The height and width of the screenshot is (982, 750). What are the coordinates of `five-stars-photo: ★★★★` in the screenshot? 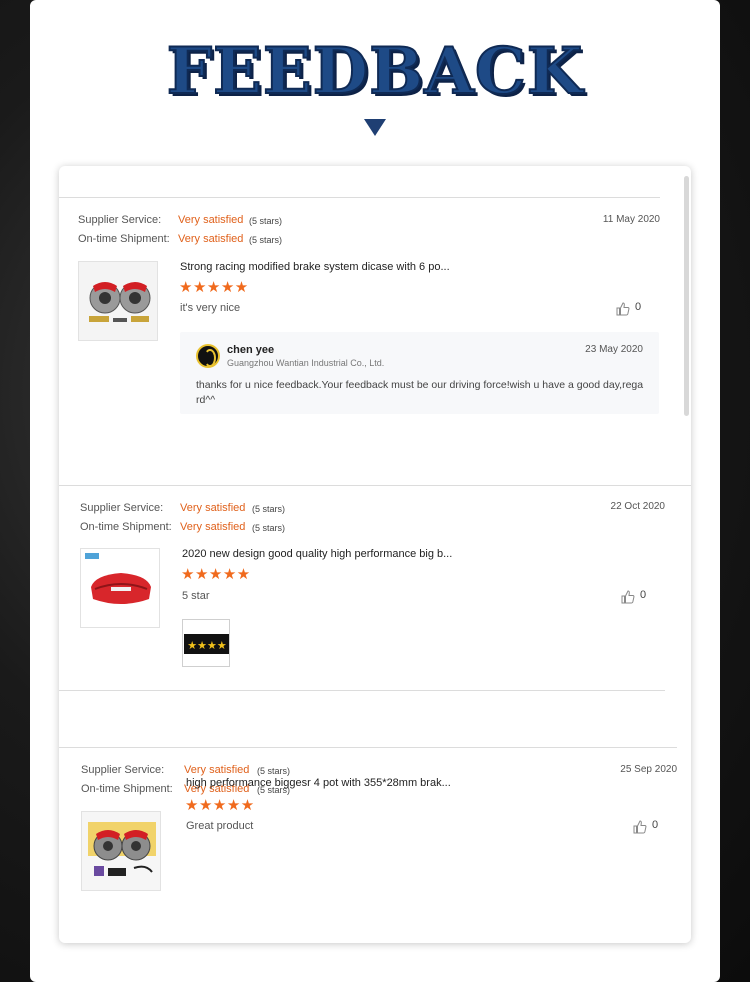 It's located at (206, 643).